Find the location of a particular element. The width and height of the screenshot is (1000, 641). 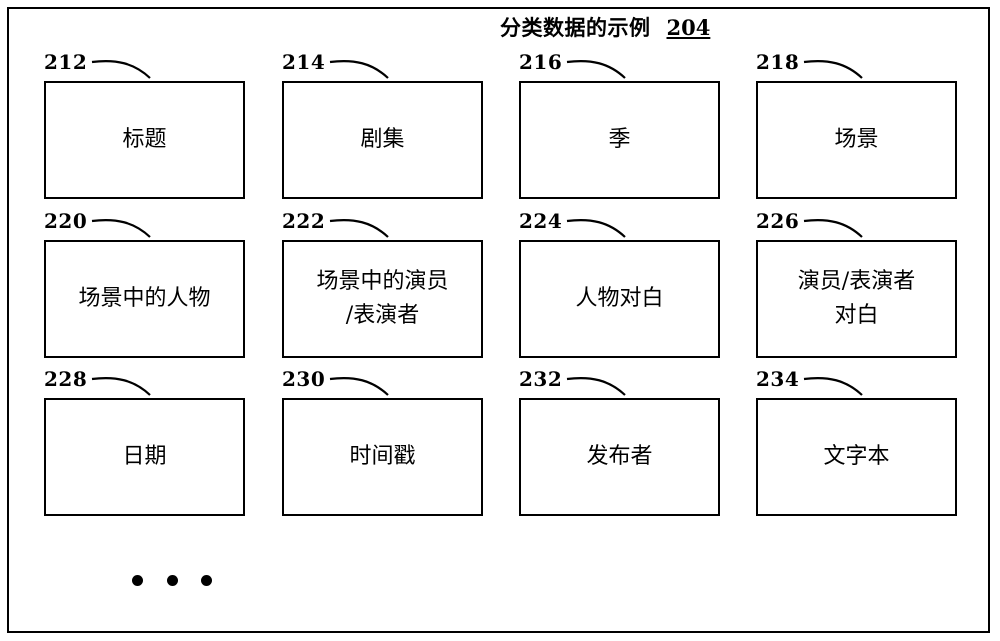

ellipsis-indicator is located at coordinates (172, 580).